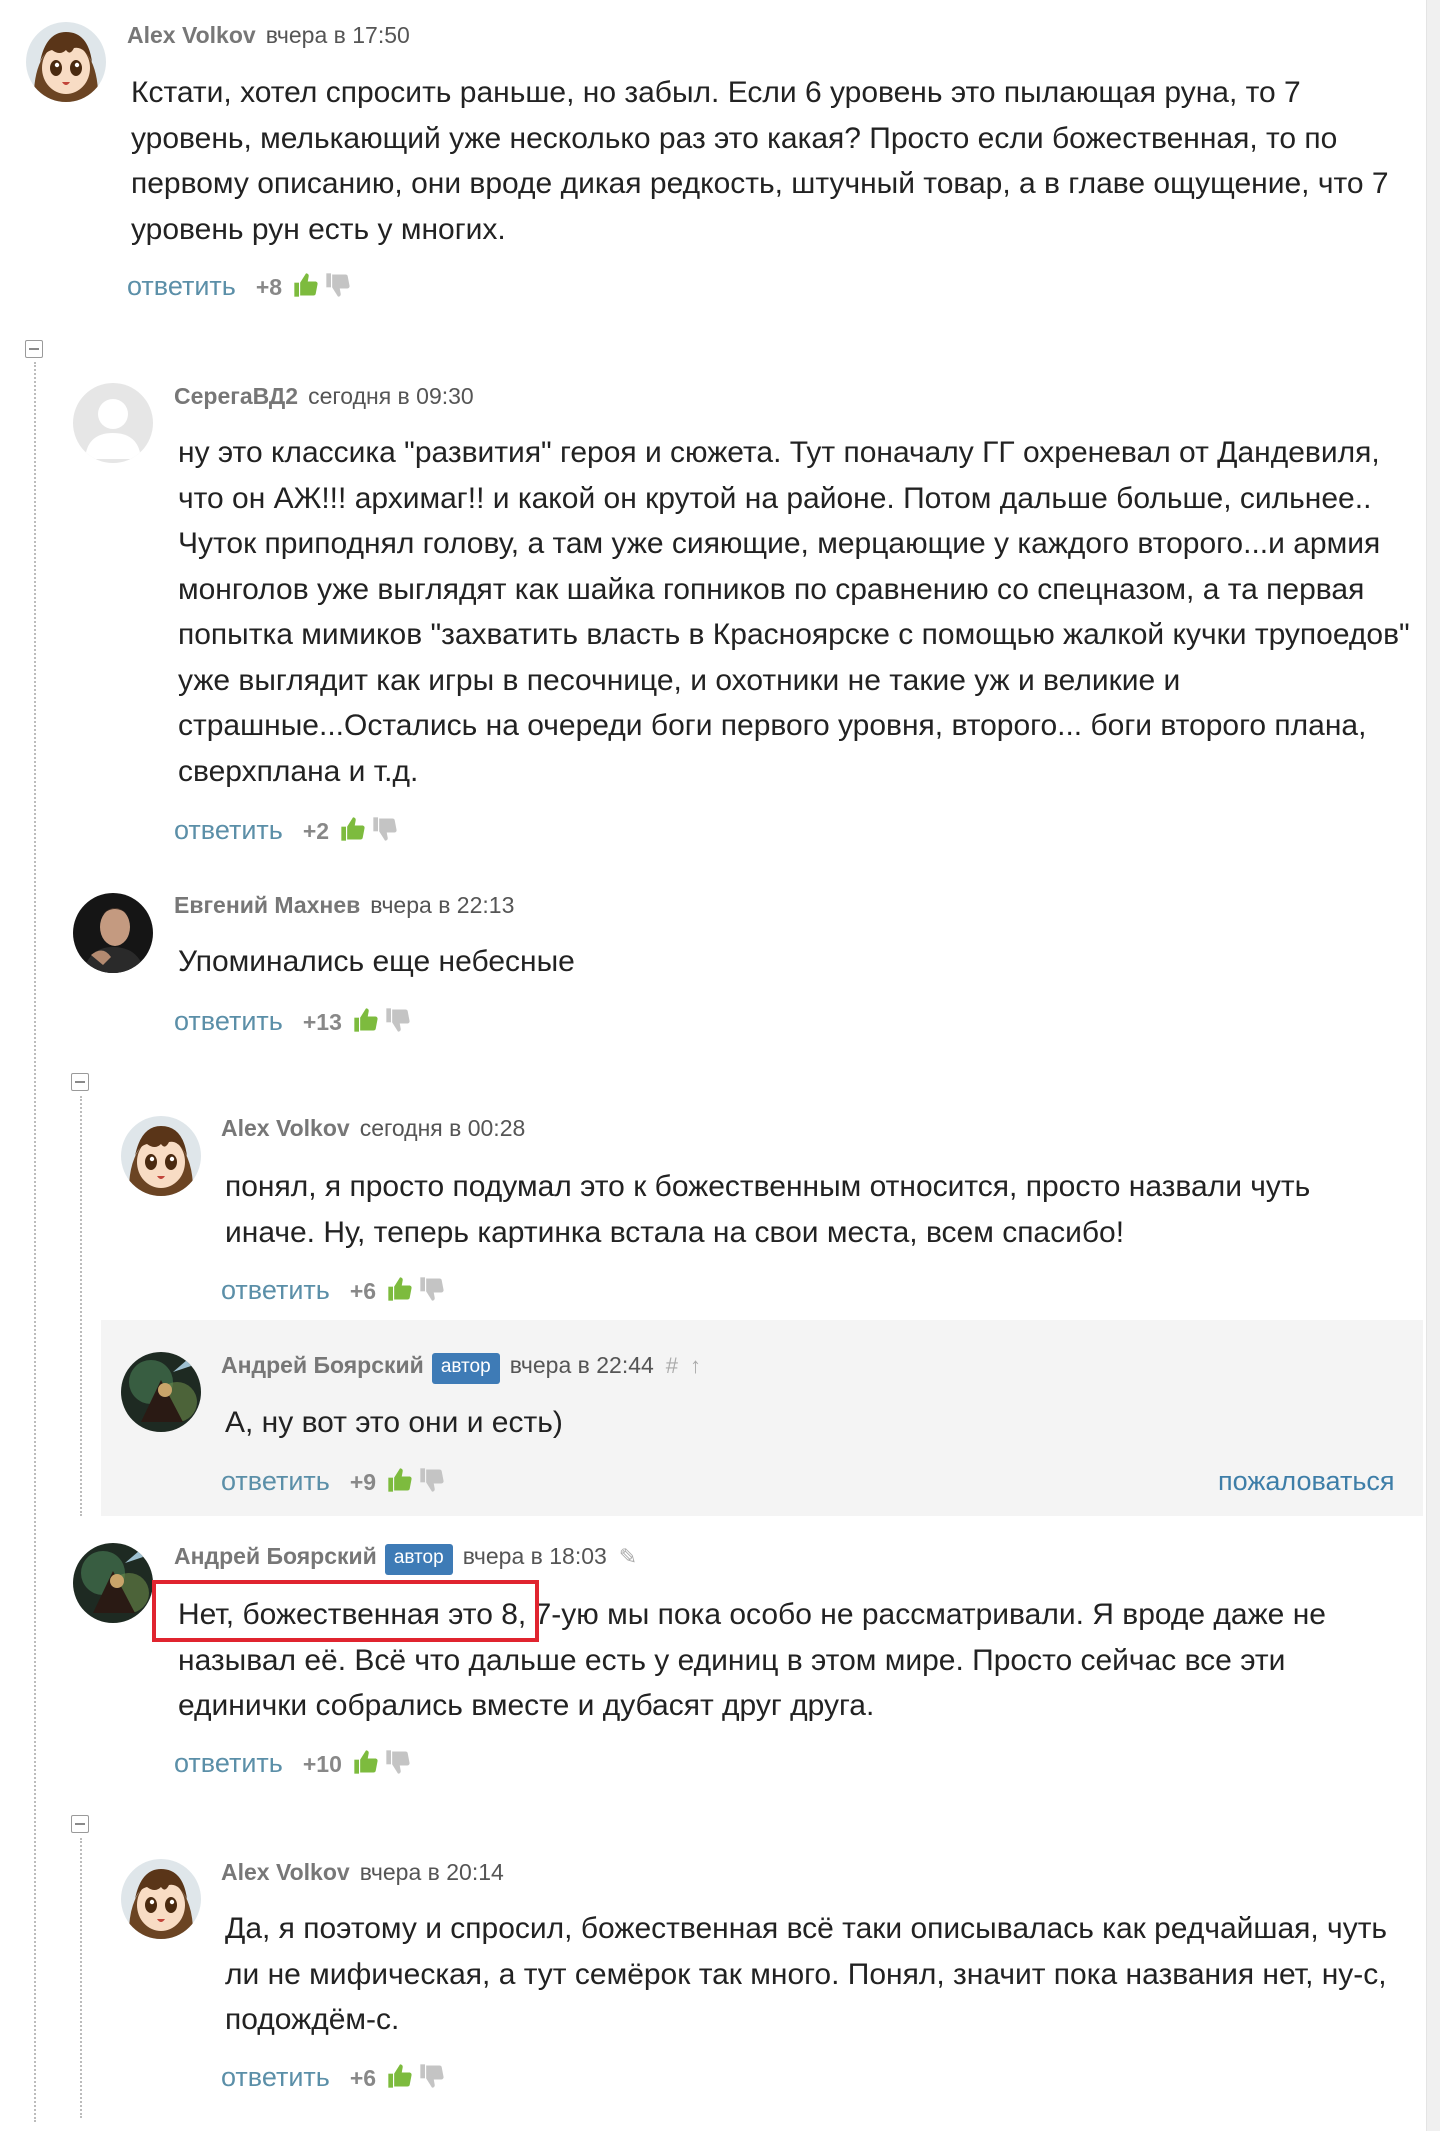 The image size is (1440, 2131). What do you see at coordinates (345, 1611) in the screenshot?
I see `annotation-highlight-box` at bounding box center [345, 1611].